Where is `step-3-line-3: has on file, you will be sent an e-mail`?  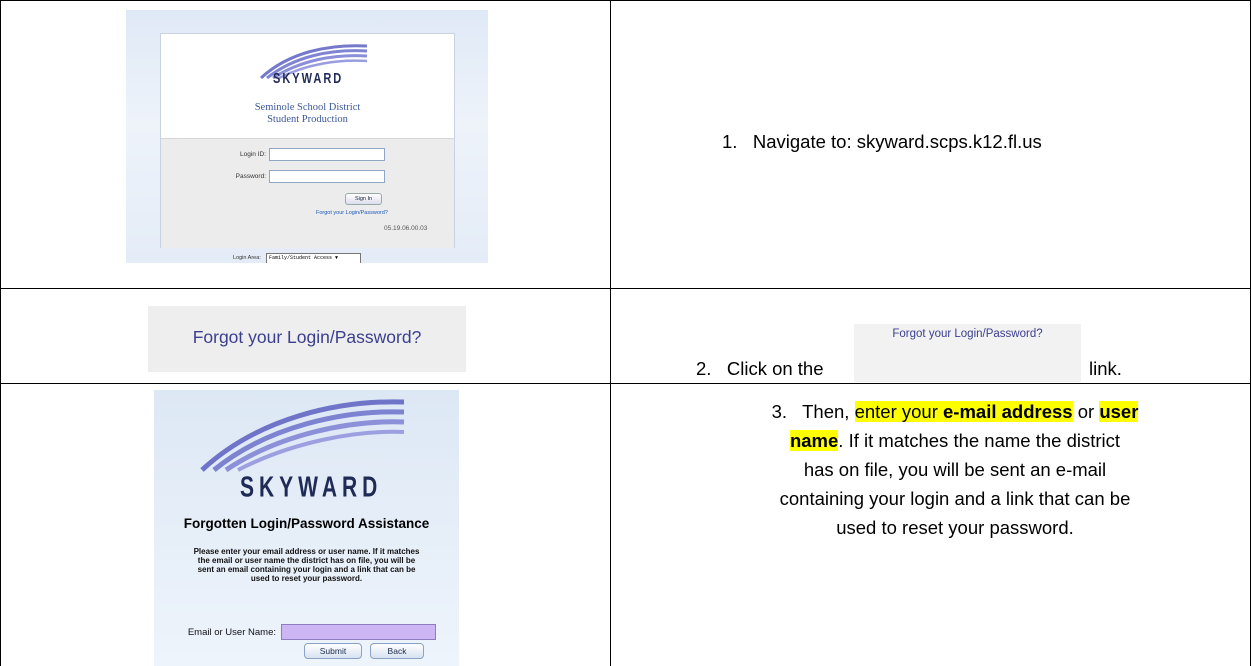 step-3-line-3: has on file, you will be sent an e-mail is located at coordinates (955, 469).